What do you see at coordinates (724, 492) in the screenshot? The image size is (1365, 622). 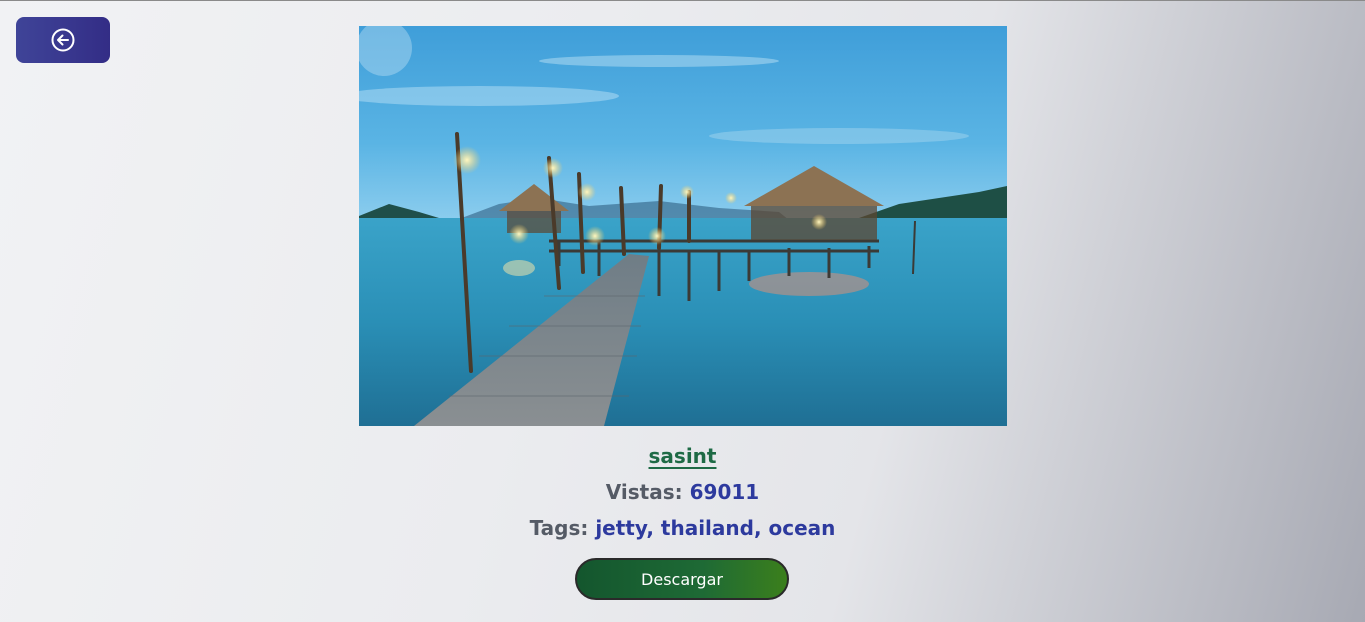 I see `views-value: 69011` at bounding box center [724, 492].